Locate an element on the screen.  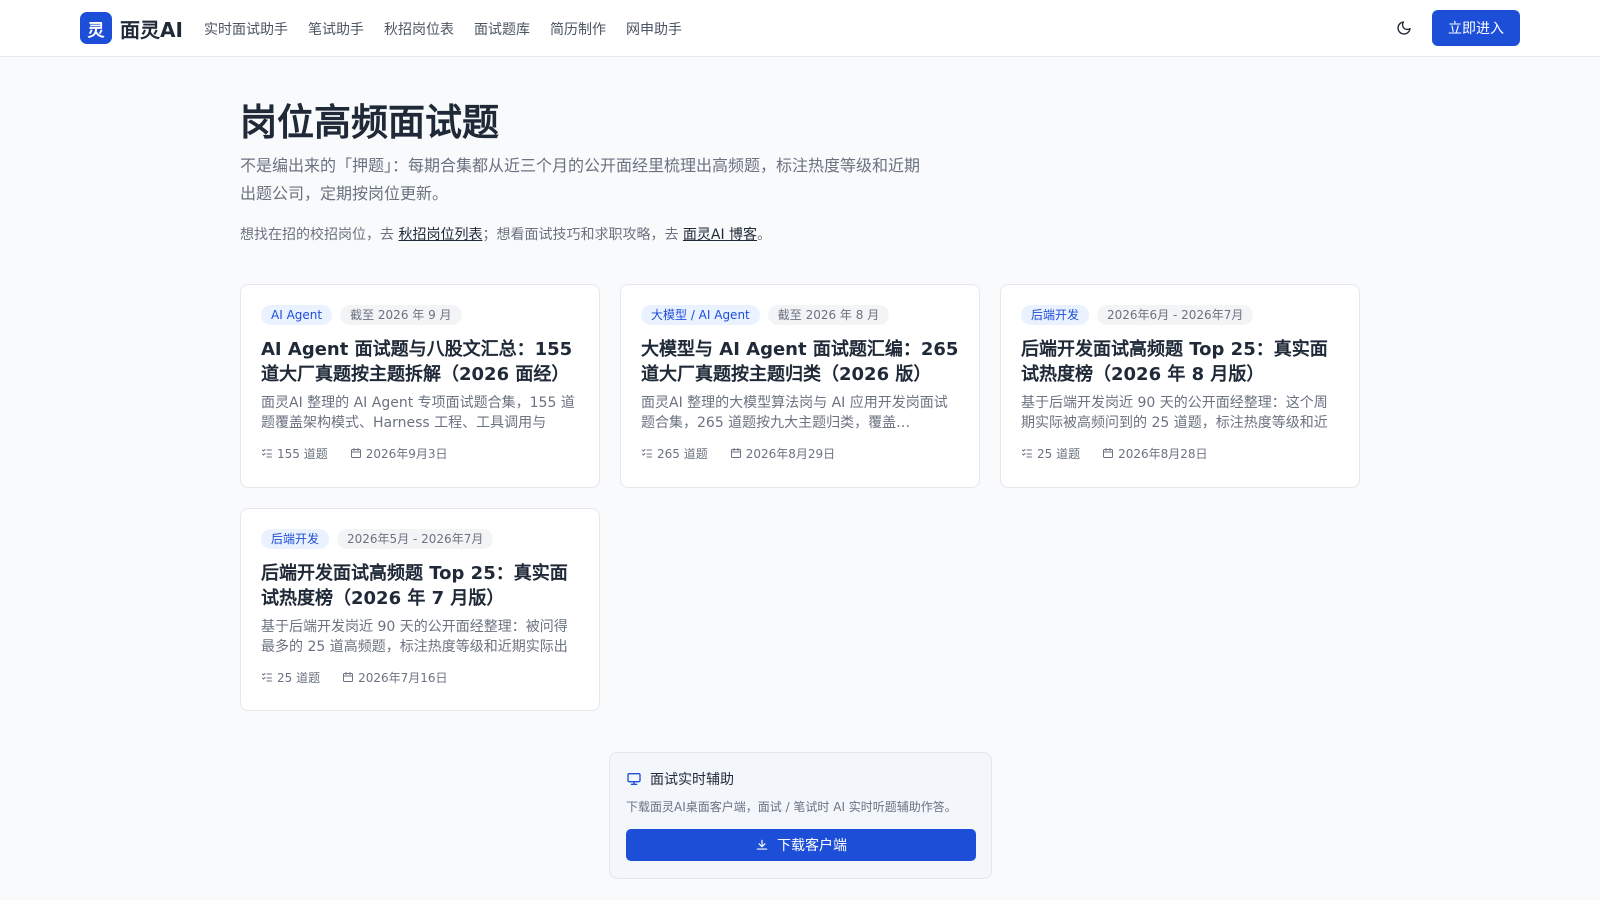
monitor-icon is located at coordinates (634, 779).